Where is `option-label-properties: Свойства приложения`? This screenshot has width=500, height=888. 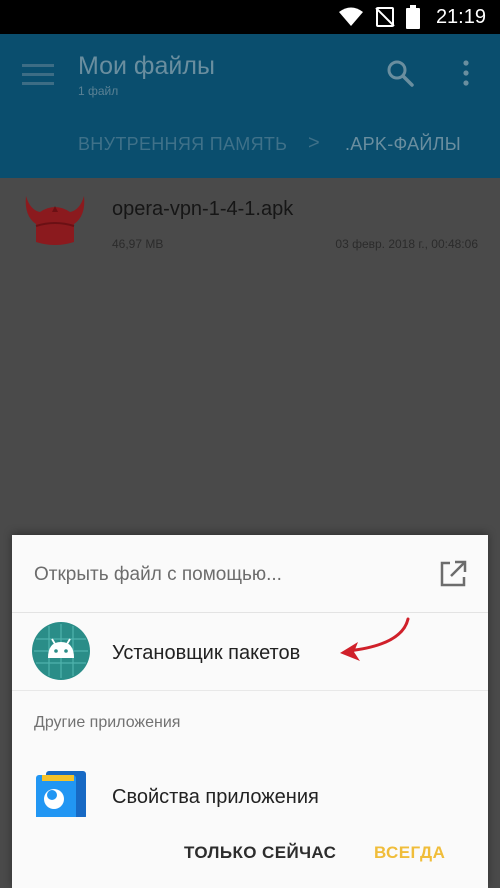
option-label-properties: Свойства приложения is located at coordinates (215, 797).